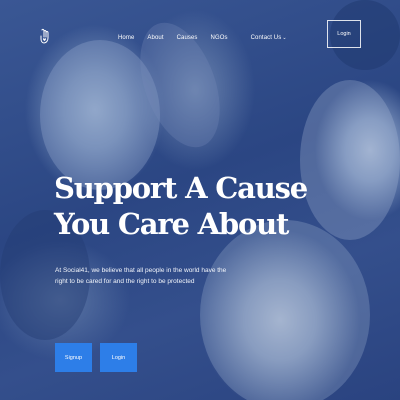  Describe the element at coordinates (126, 38) in the screenshot. I see `nav-item-home: Home` at that location.